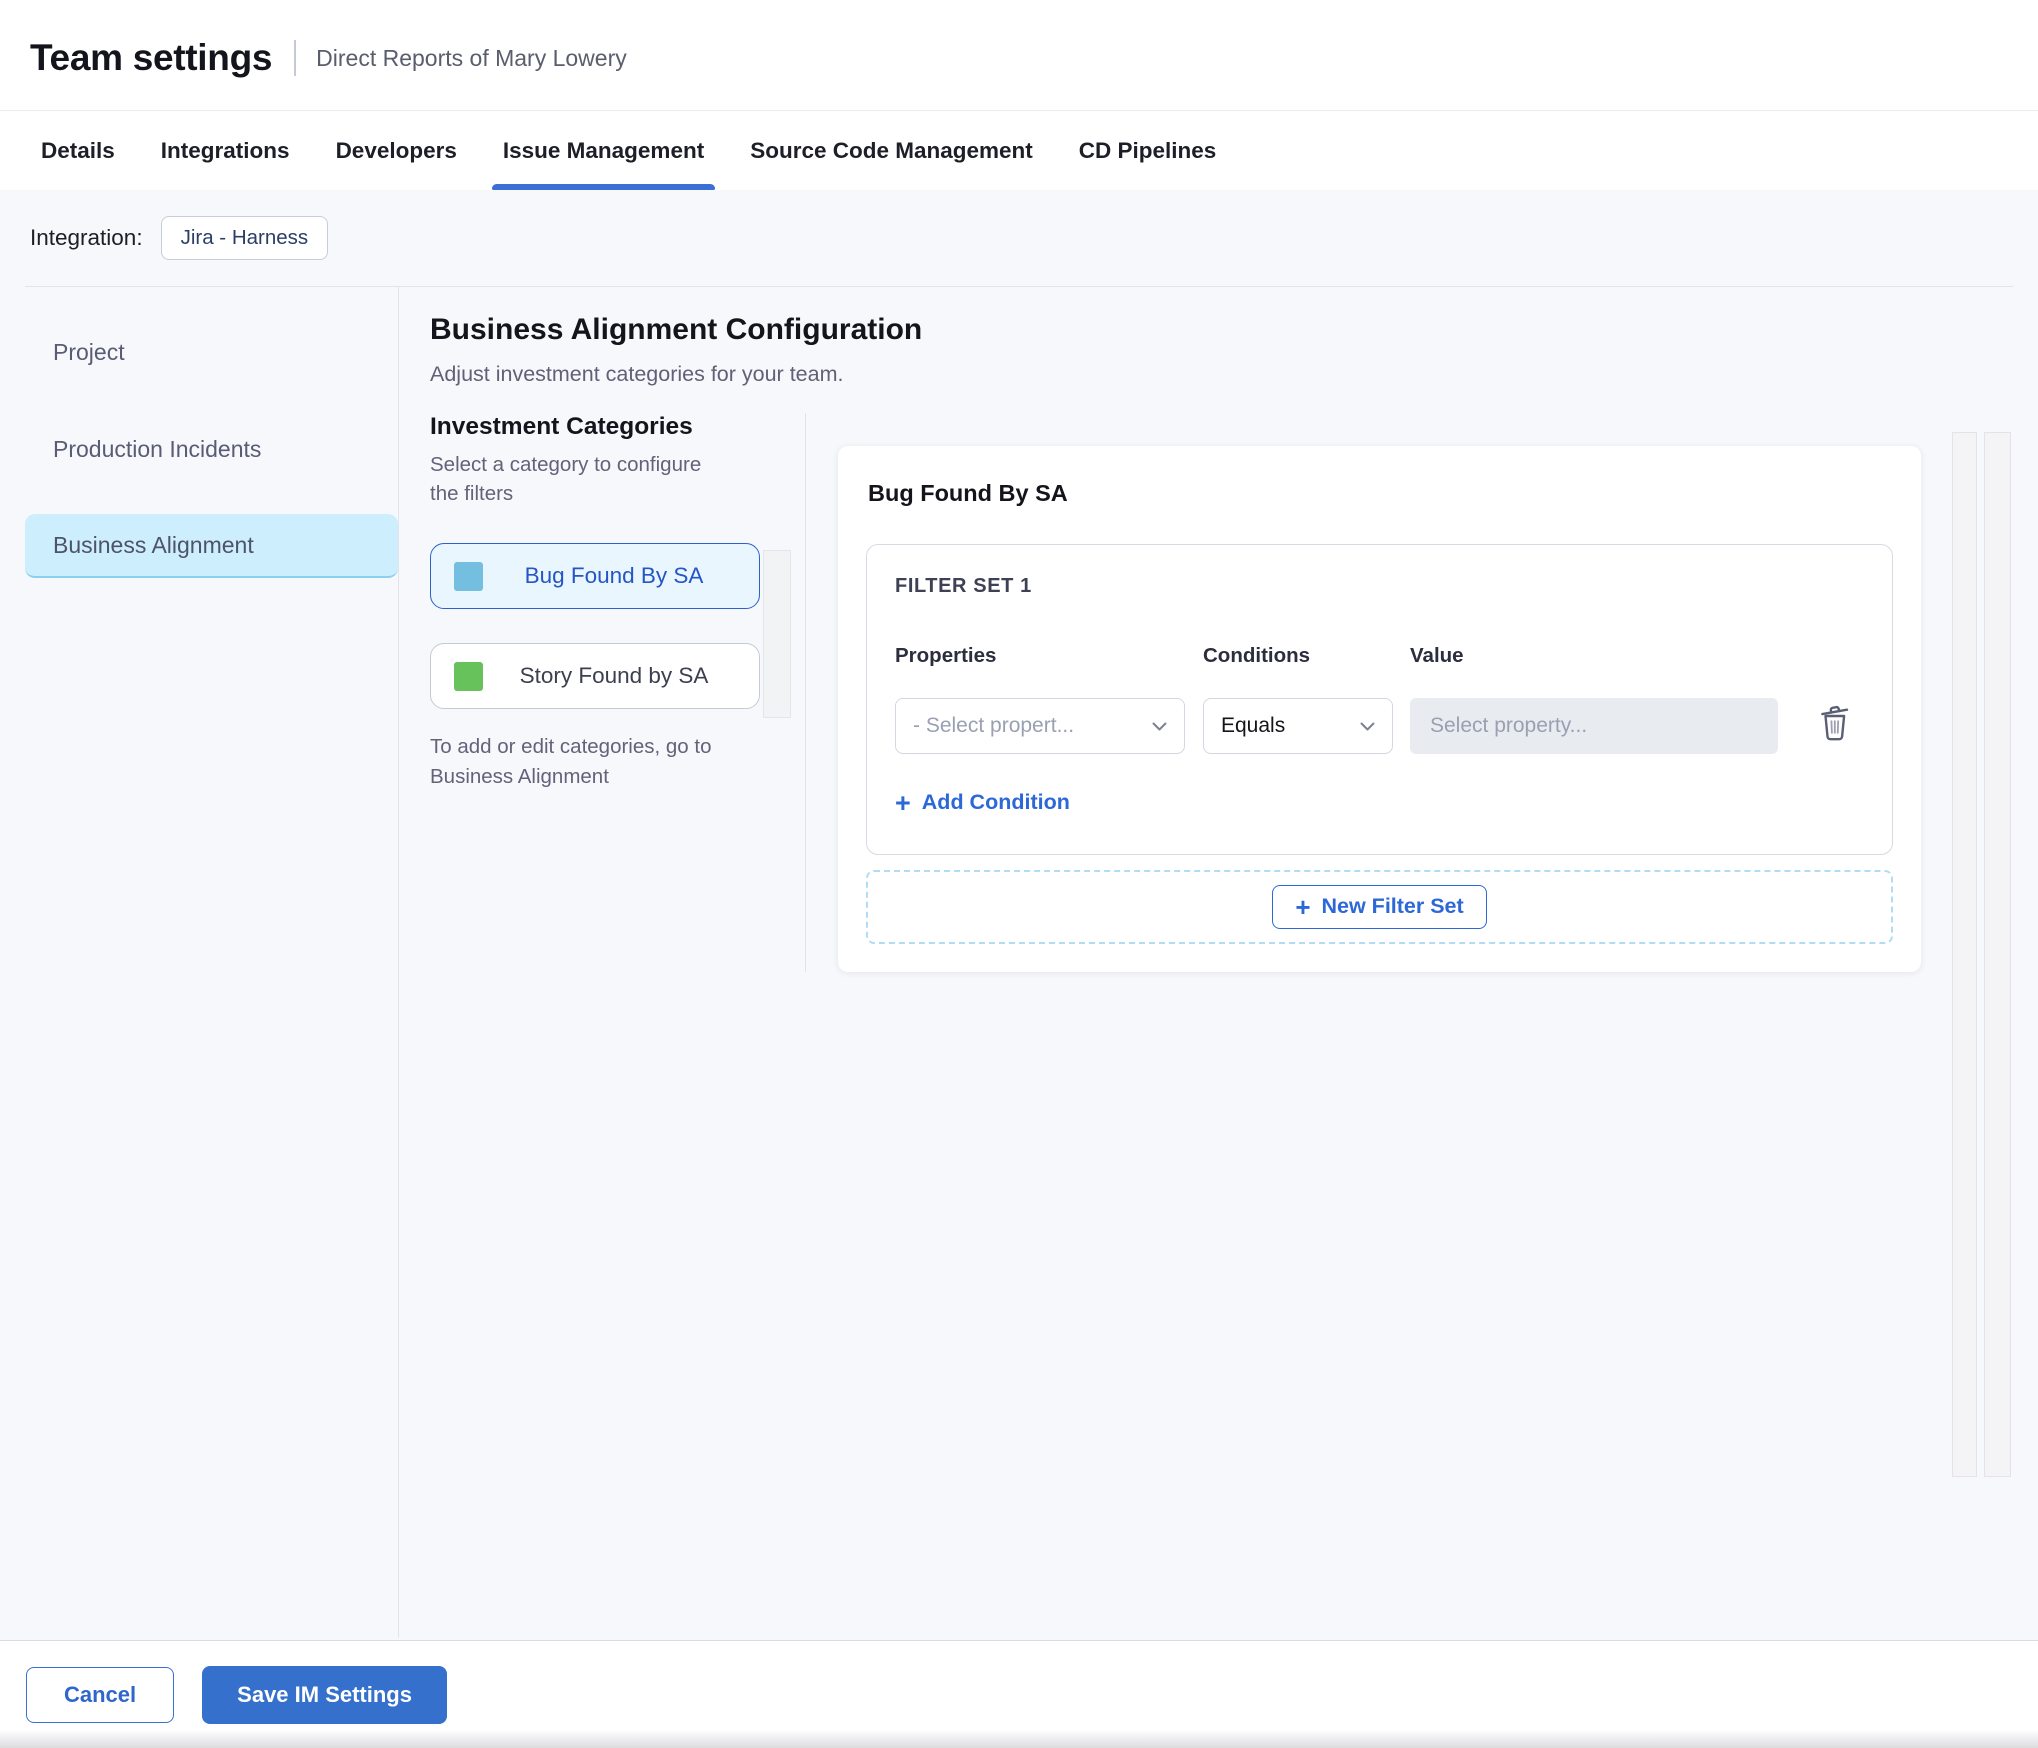  I want to click on page-scrollbar, so click(1997, 954).